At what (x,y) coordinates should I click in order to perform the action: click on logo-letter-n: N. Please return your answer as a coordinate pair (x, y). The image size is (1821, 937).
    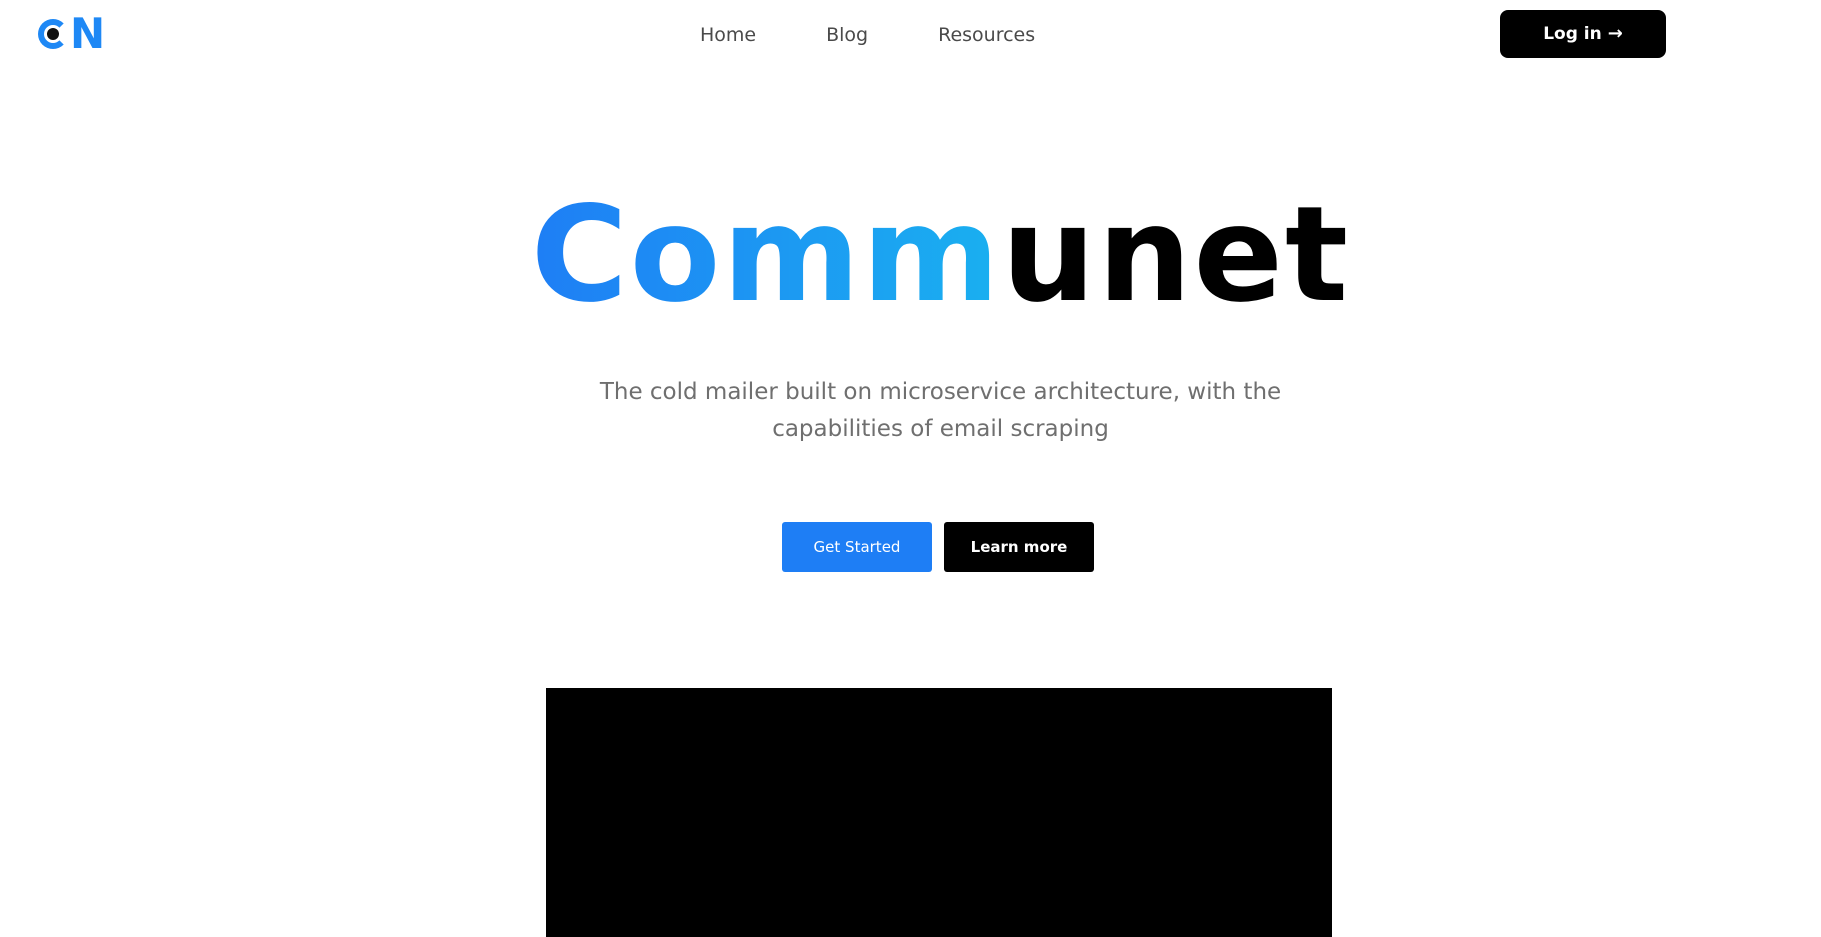
    Looking at the image, I should click on (87, 33).